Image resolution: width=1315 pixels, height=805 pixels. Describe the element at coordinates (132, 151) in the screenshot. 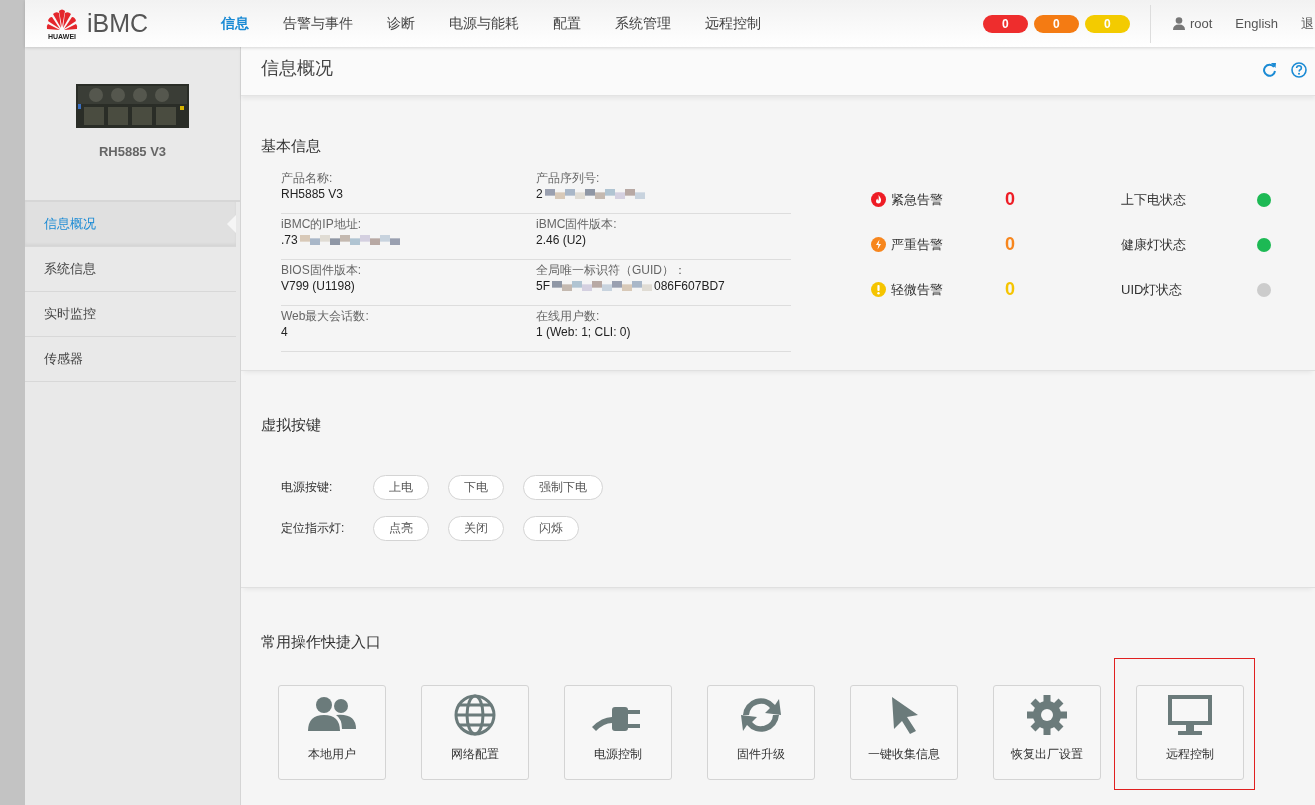

I see `device-model: RH5885 V3` at that location.